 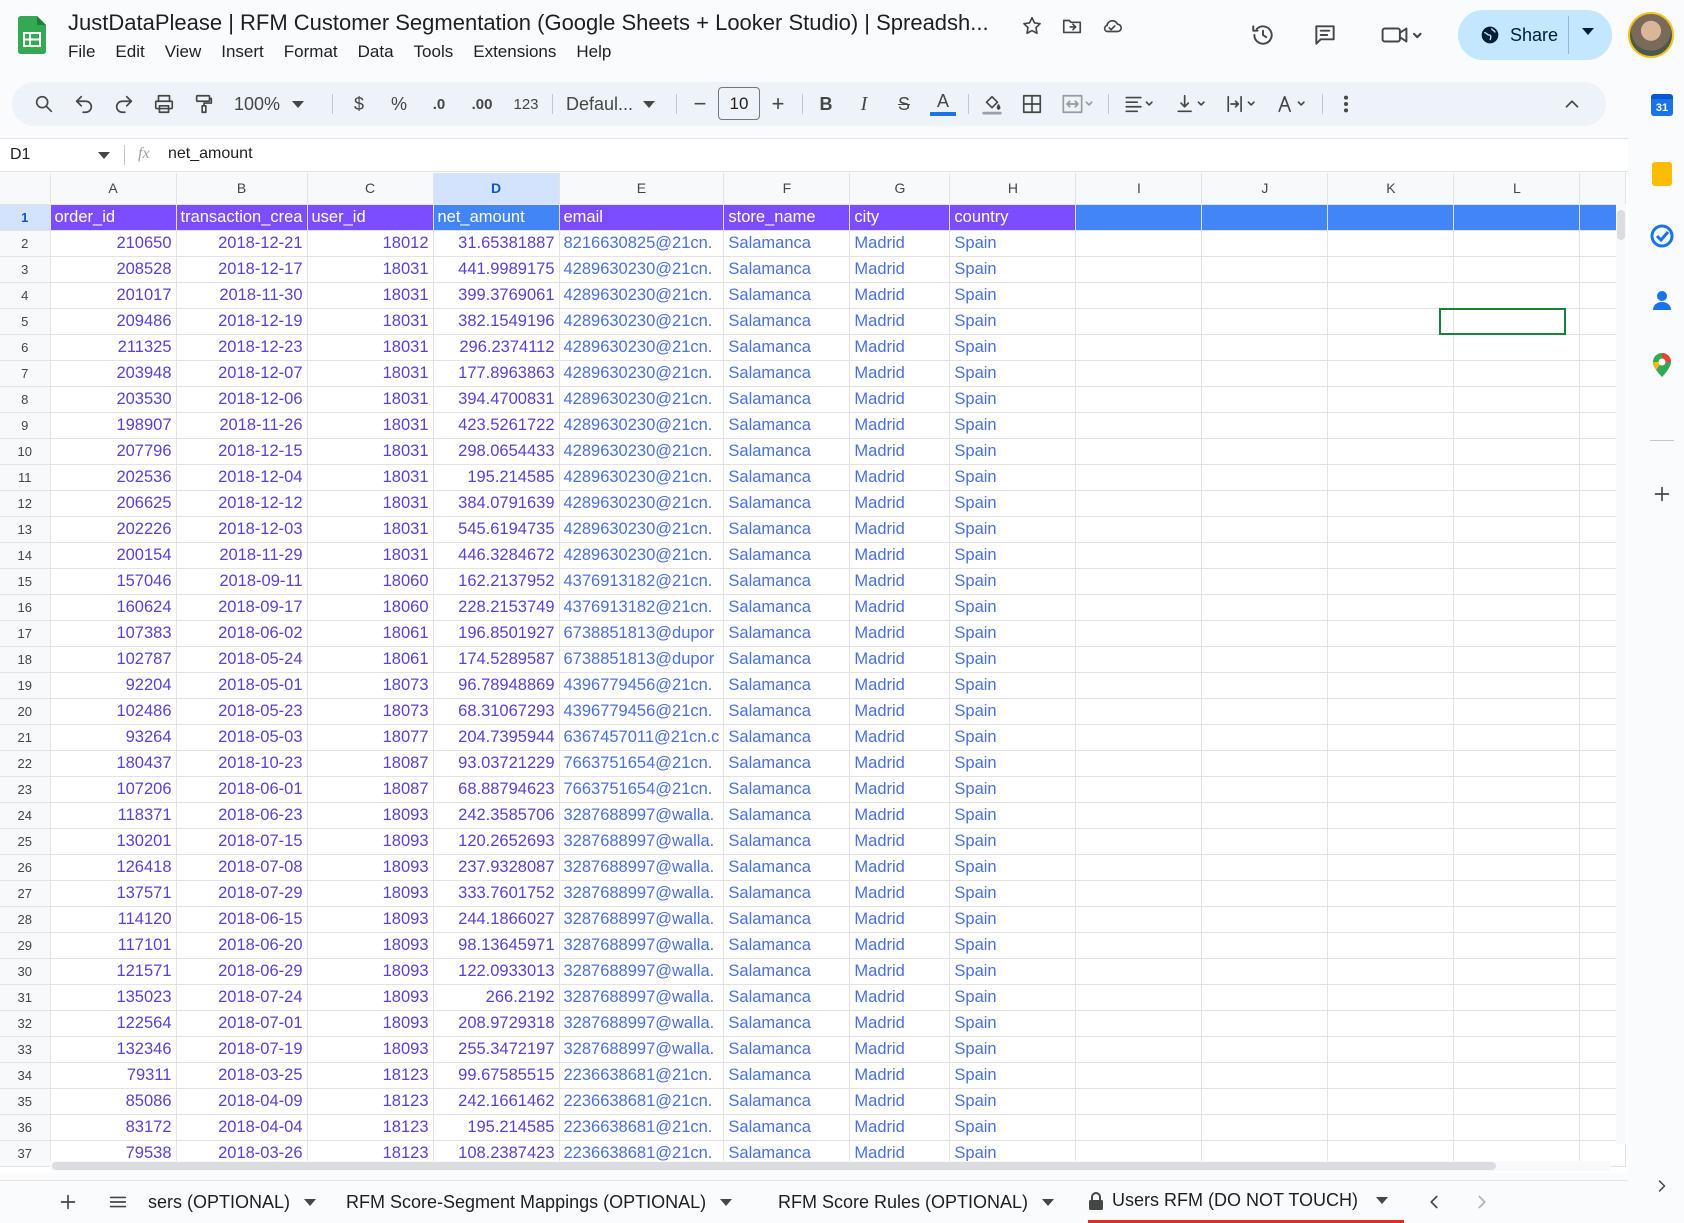 I want to click on redo-icon, so click(x=124, y=104).